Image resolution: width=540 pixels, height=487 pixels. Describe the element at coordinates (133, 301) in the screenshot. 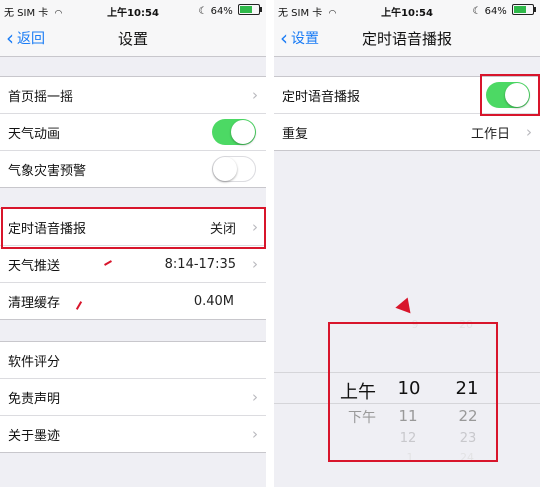

I see `row-clear-cache: 清理缓存 0.40M` at that location.